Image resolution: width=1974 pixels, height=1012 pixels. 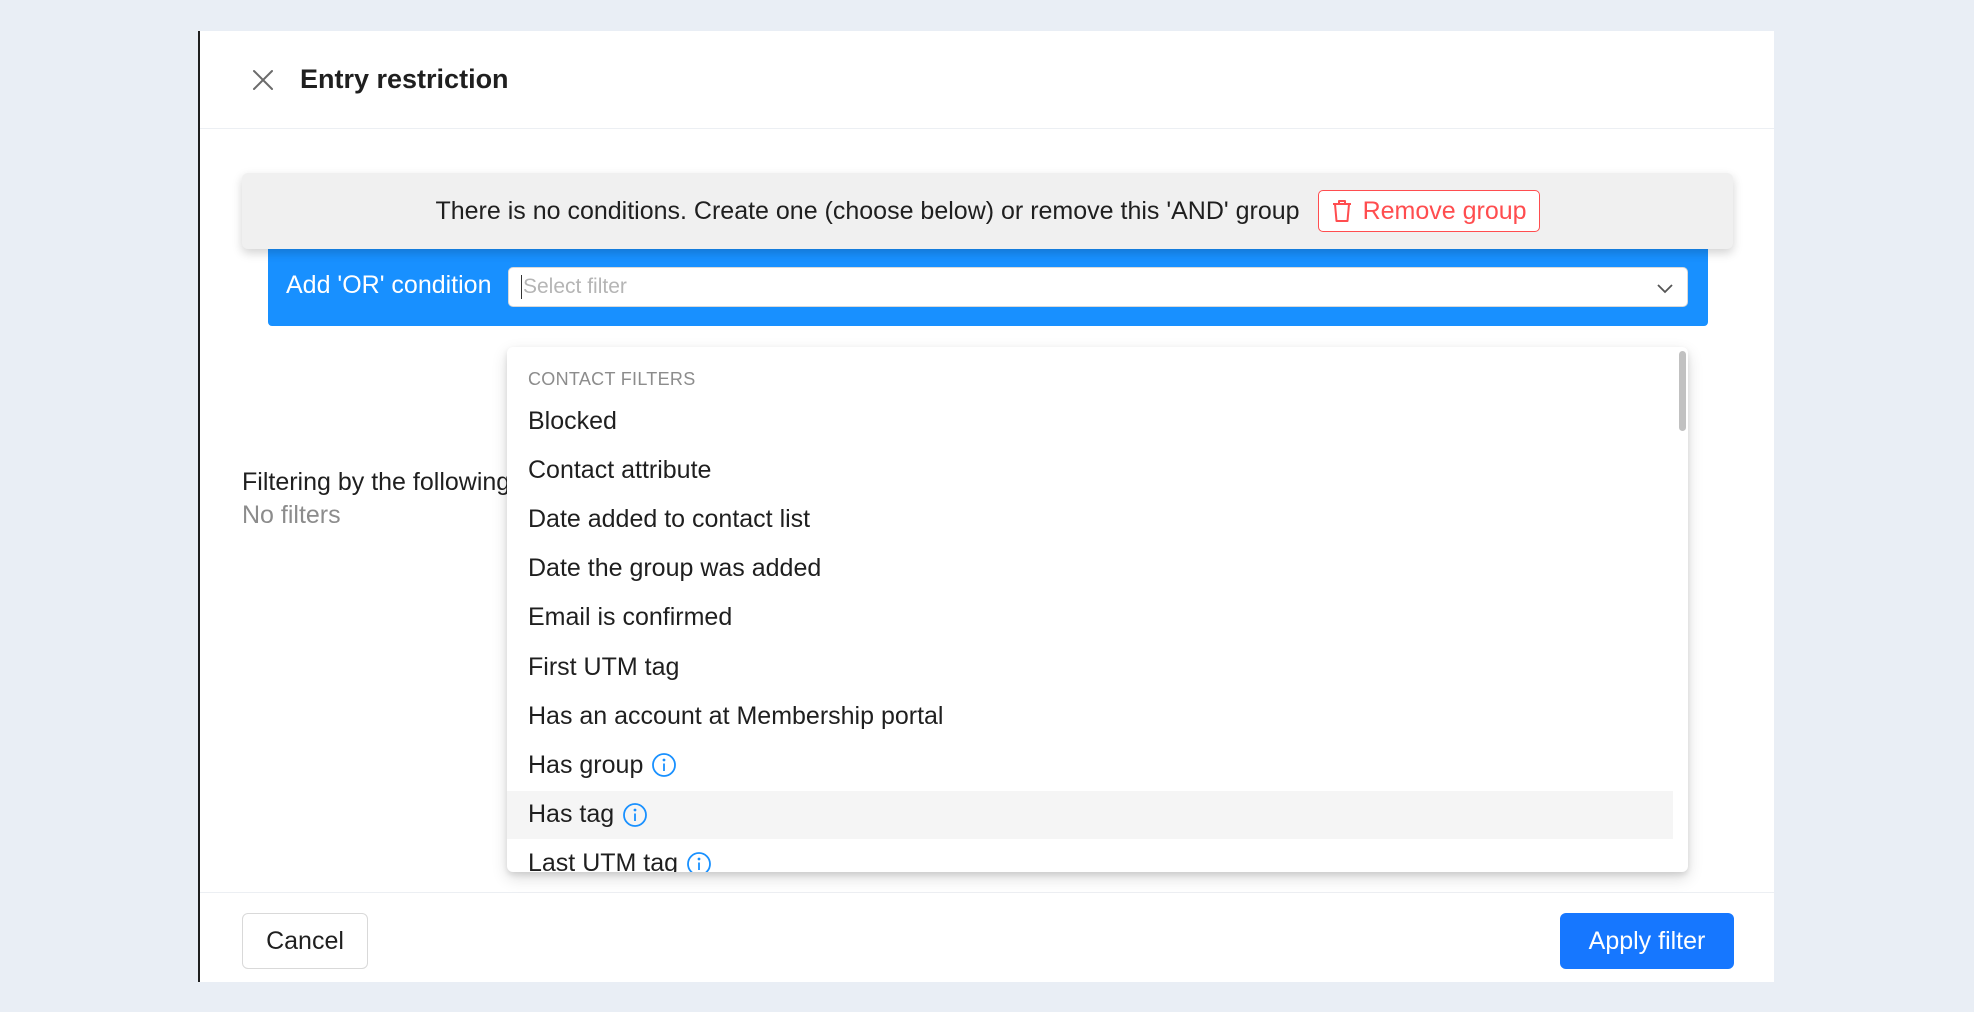 I want to click on dropdown-item-label: Email is confirmed, so click(x=630, y=617).